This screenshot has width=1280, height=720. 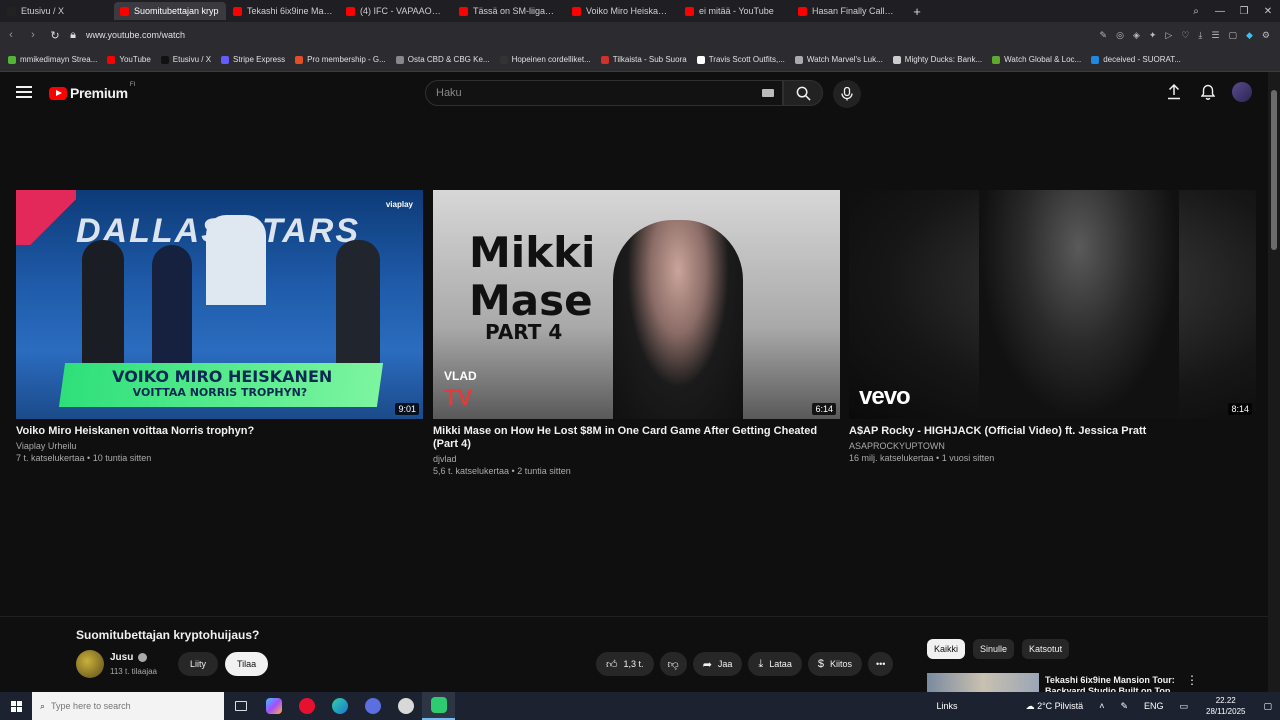 What do you see at coordinates (1168, 35) in the screenshot?
I see `play-icon: ▷` at bounding box center [1168, 35].